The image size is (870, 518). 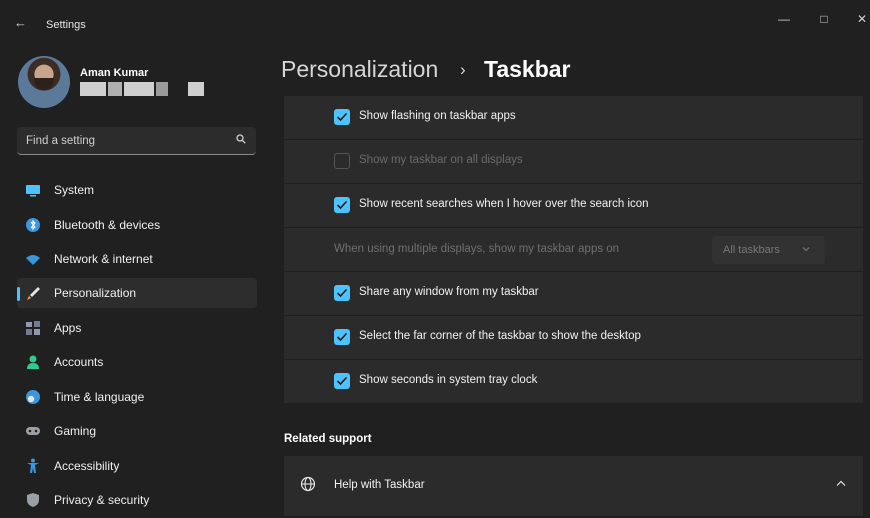 What do you see at coordinates (137, 431) in the screenshot?
I see `sidebar-item-gaming: Gaming` at bounding box center [137, 431].